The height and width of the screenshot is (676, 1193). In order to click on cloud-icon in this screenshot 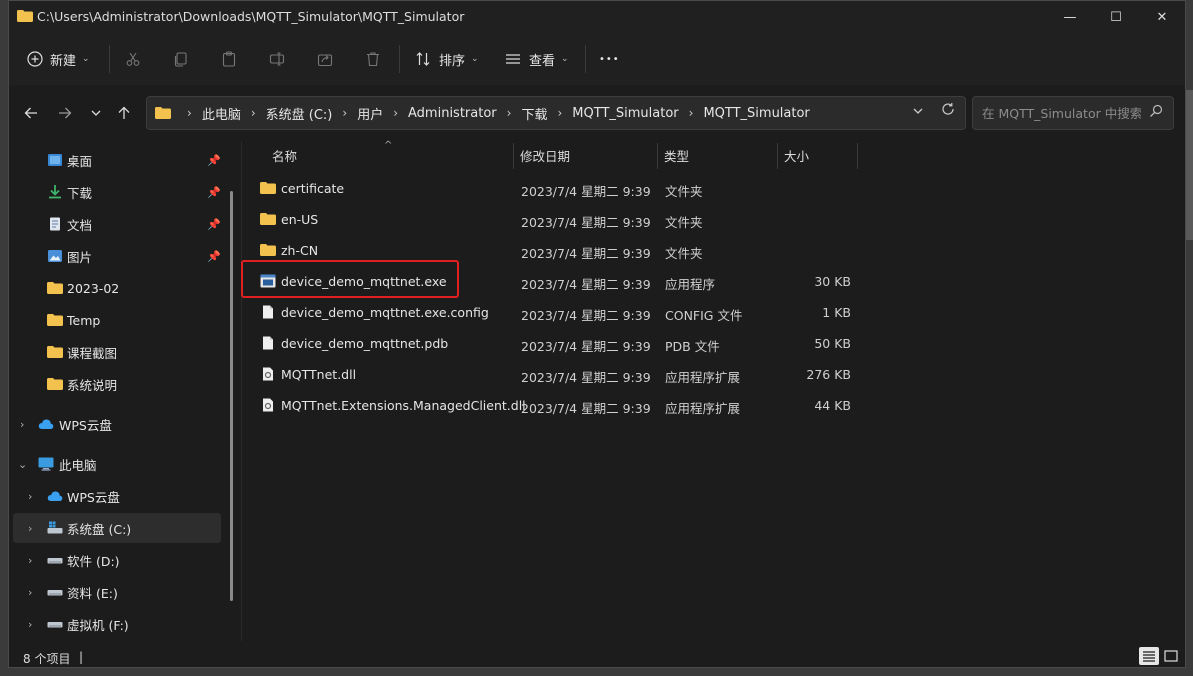, I will do `click(46, 424)`.